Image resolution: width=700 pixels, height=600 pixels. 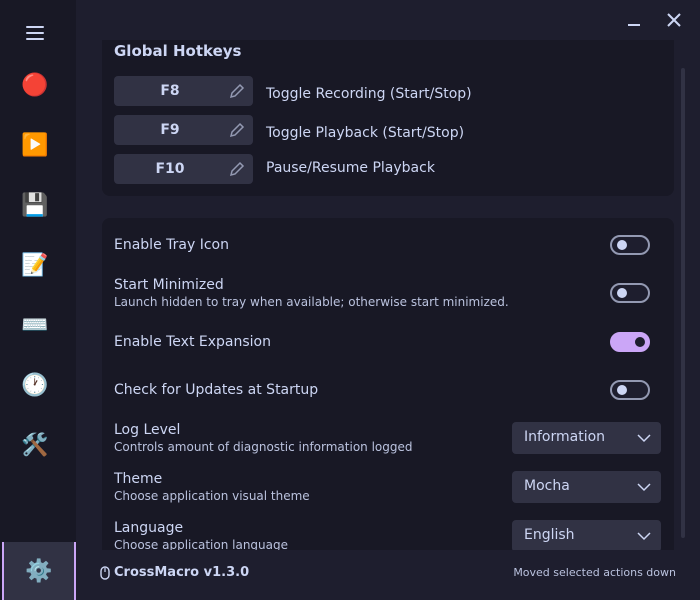 What do you see at coordinates (169, 285) in the screenshot?
I see `minimized-label: Start Minimized` at bounding box center [169, 285].